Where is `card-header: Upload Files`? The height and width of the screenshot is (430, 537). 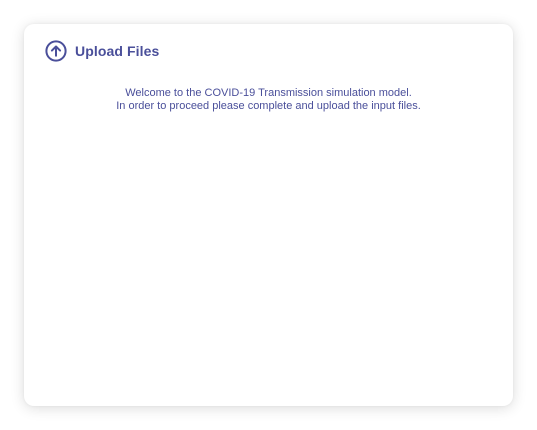 card-header: Upload Files is located at coordinates (102, 51).